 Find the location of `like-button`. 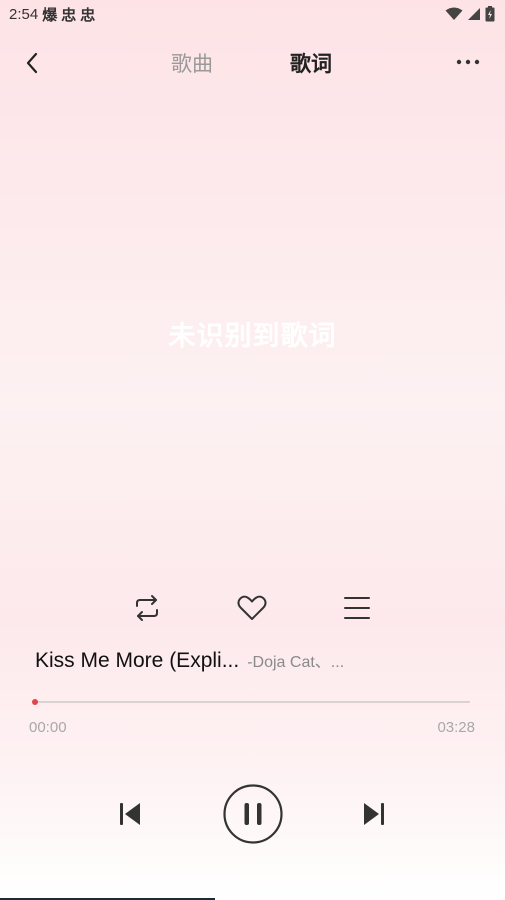

like-button is located at coordinates (252, 608).